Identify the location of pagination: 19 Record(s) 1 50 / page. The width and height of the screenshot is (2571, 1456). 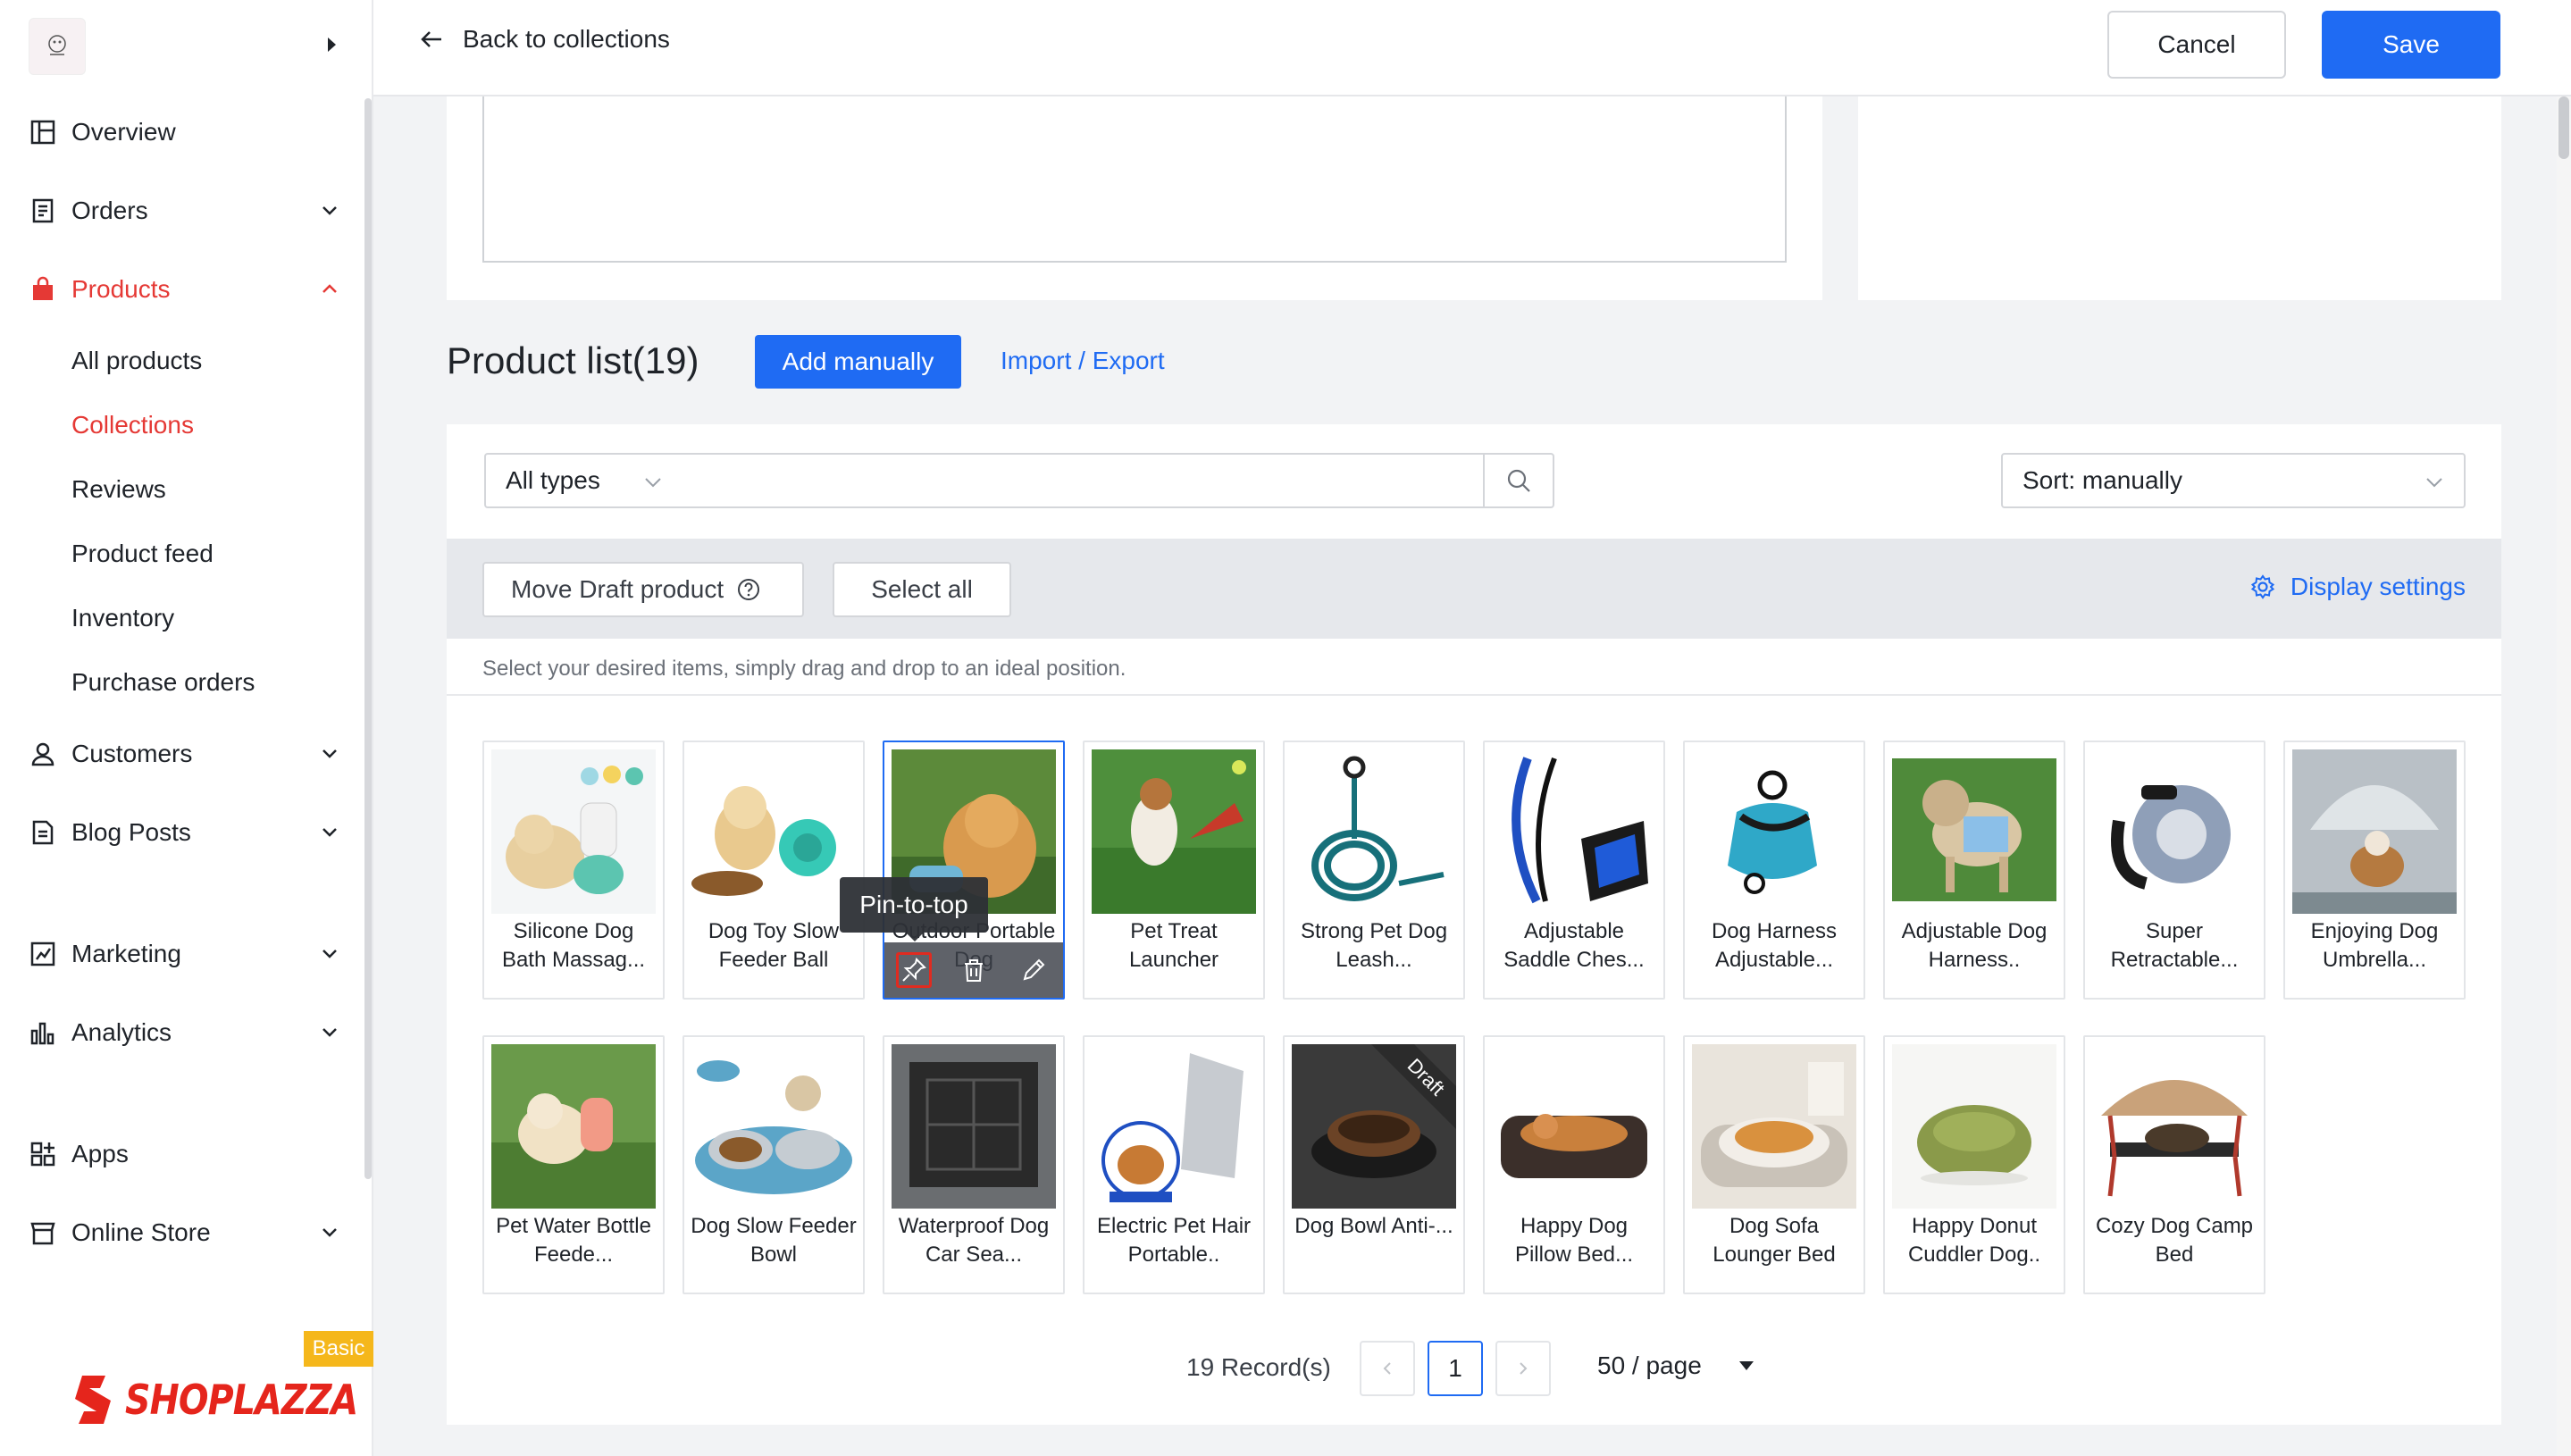
(1474, 1362).